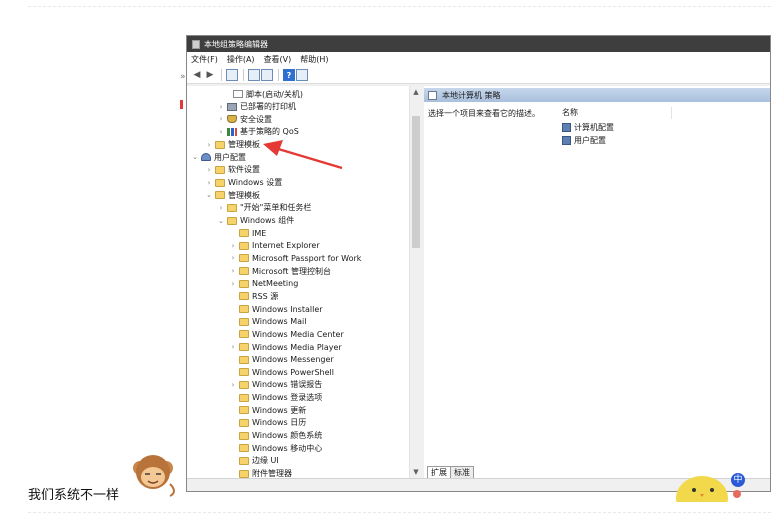 Image resolution: width=771 pixels, height=523 pixels. What do you see at coordinates (478, 44) in the screenshot?
I see `title-bar: 本地组策略编辑器` at bounding box center [478, 44].